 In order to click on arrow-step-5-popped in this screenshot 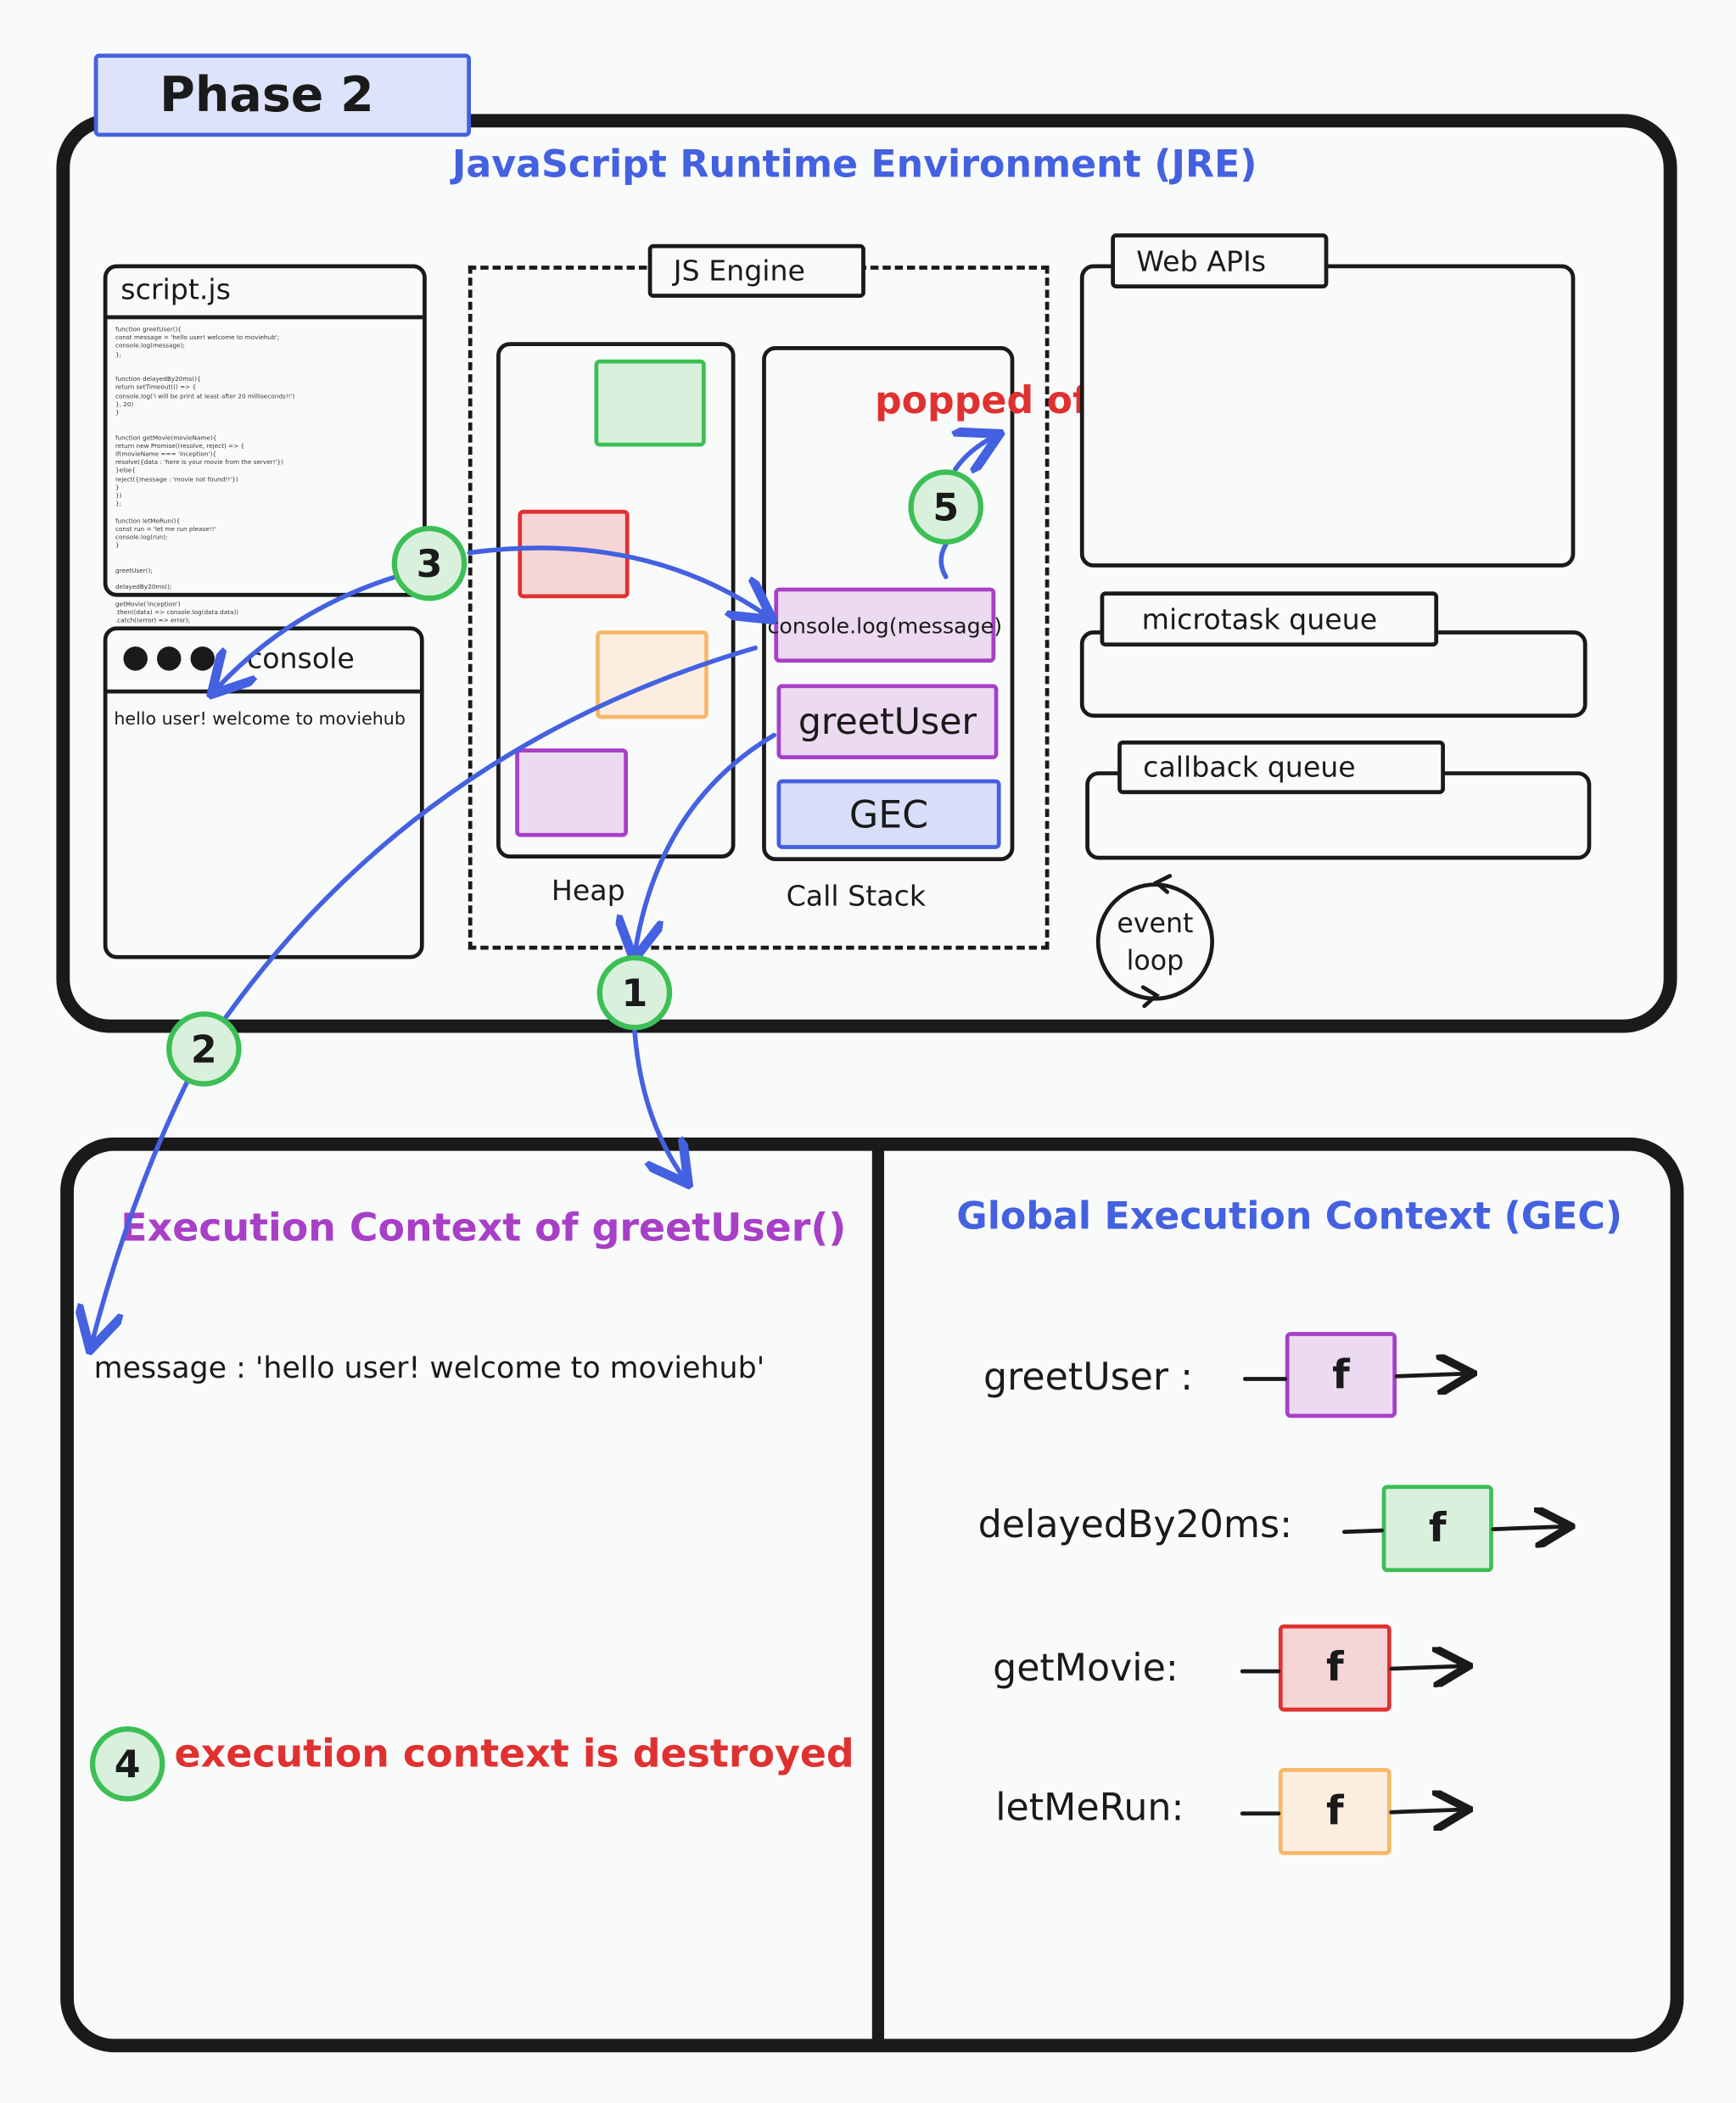, I will do `click(975, 453)`.